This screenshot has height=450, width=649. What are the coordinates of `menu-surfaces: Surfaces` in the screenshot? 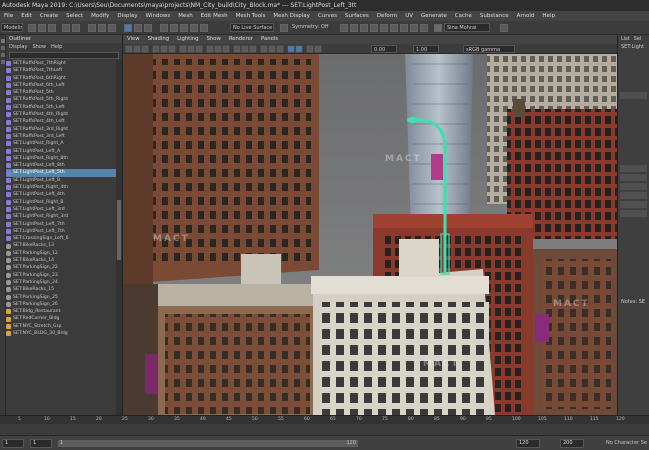 It's located at (357, 16).